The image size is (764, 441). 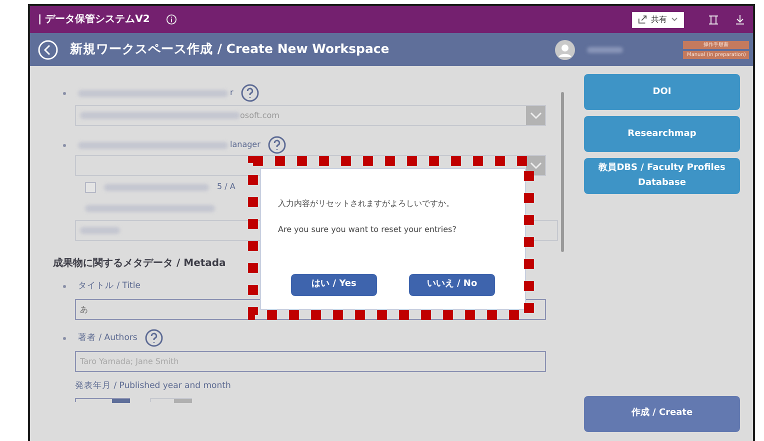 What do you see at coordinates (658, 20) in the screenshot?
I see `share-button: 共有` at bounding box center [658, 20].